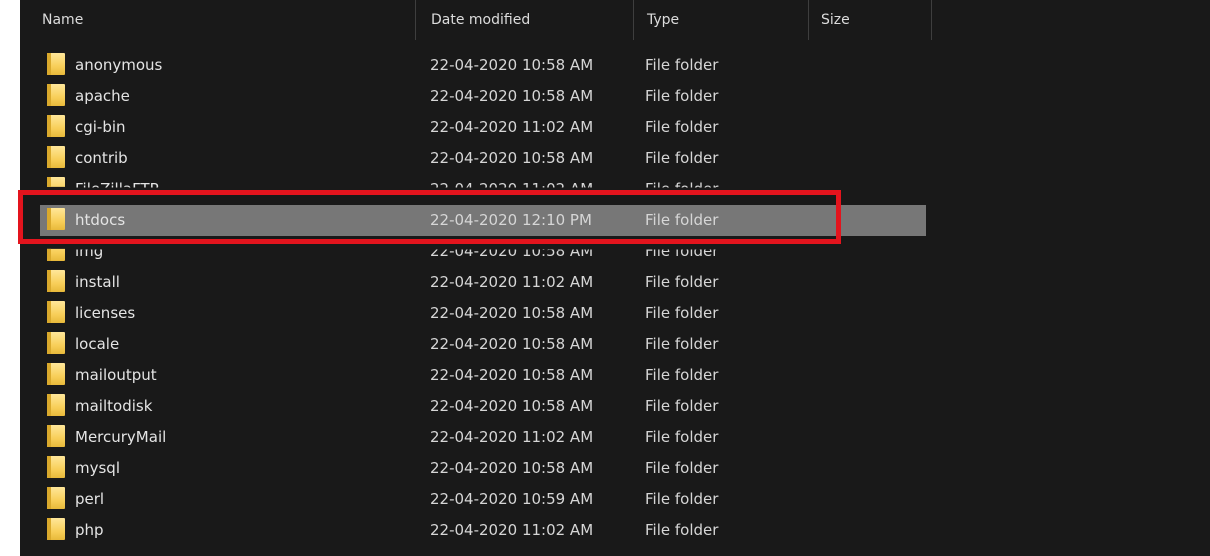 This screenshot has width=1210, height=556. What do you see at coordinates (512, 499) in the screenshot?
I see `file-date-cell: 22-04-2020 10:59 AM` at bounding box center [512, 499].